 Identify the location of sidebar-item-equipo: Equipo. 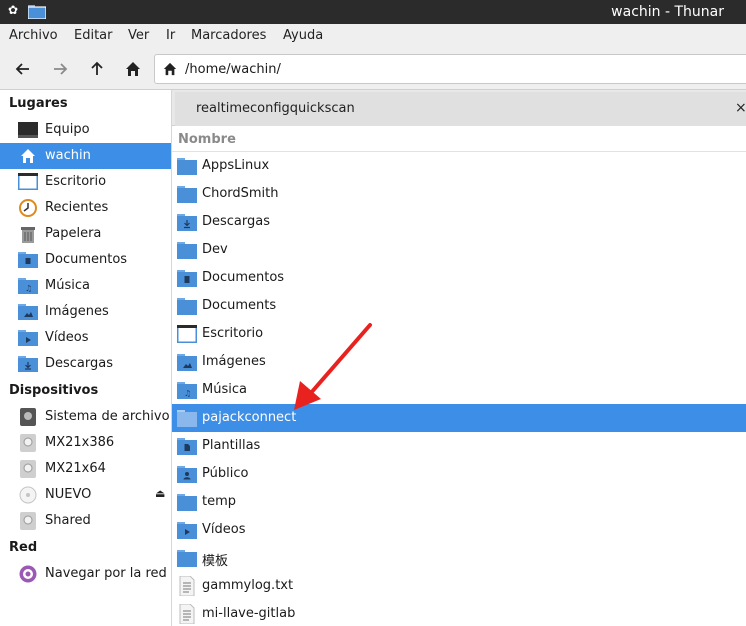
(85, 130).